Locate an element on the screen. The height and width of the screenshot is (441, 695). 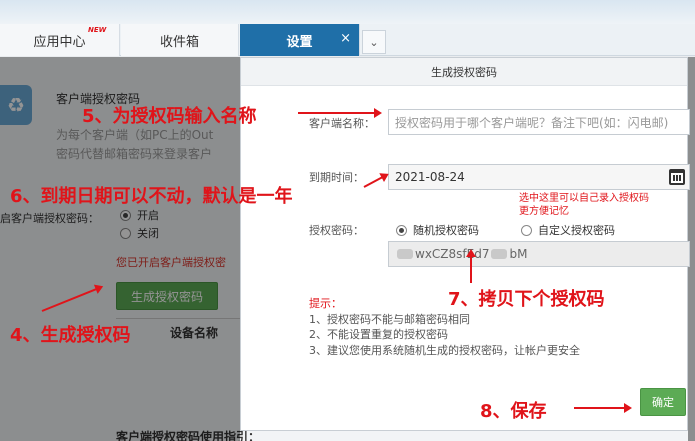
dialog-title: 生成授权密码 is located at coordinates (464, 72).